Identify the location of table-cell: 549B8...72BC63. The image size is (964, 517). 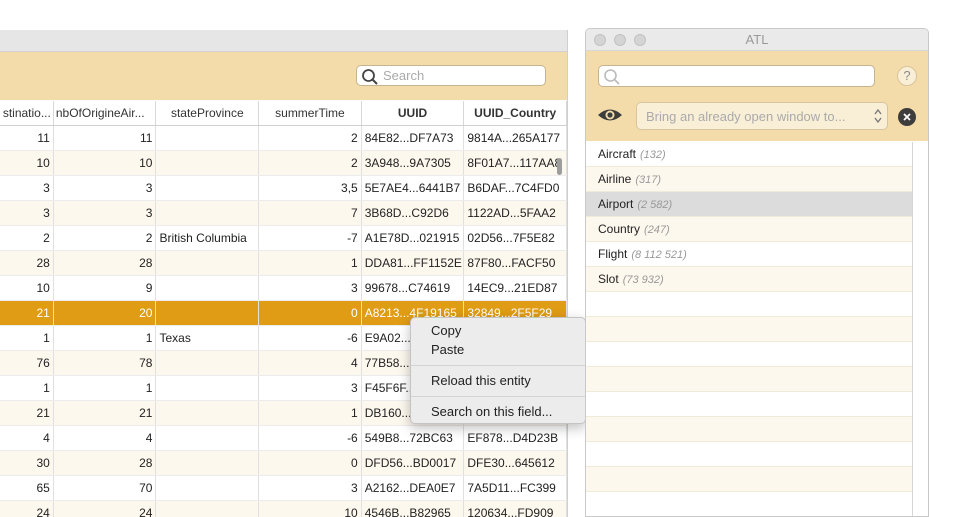
(413, 438).